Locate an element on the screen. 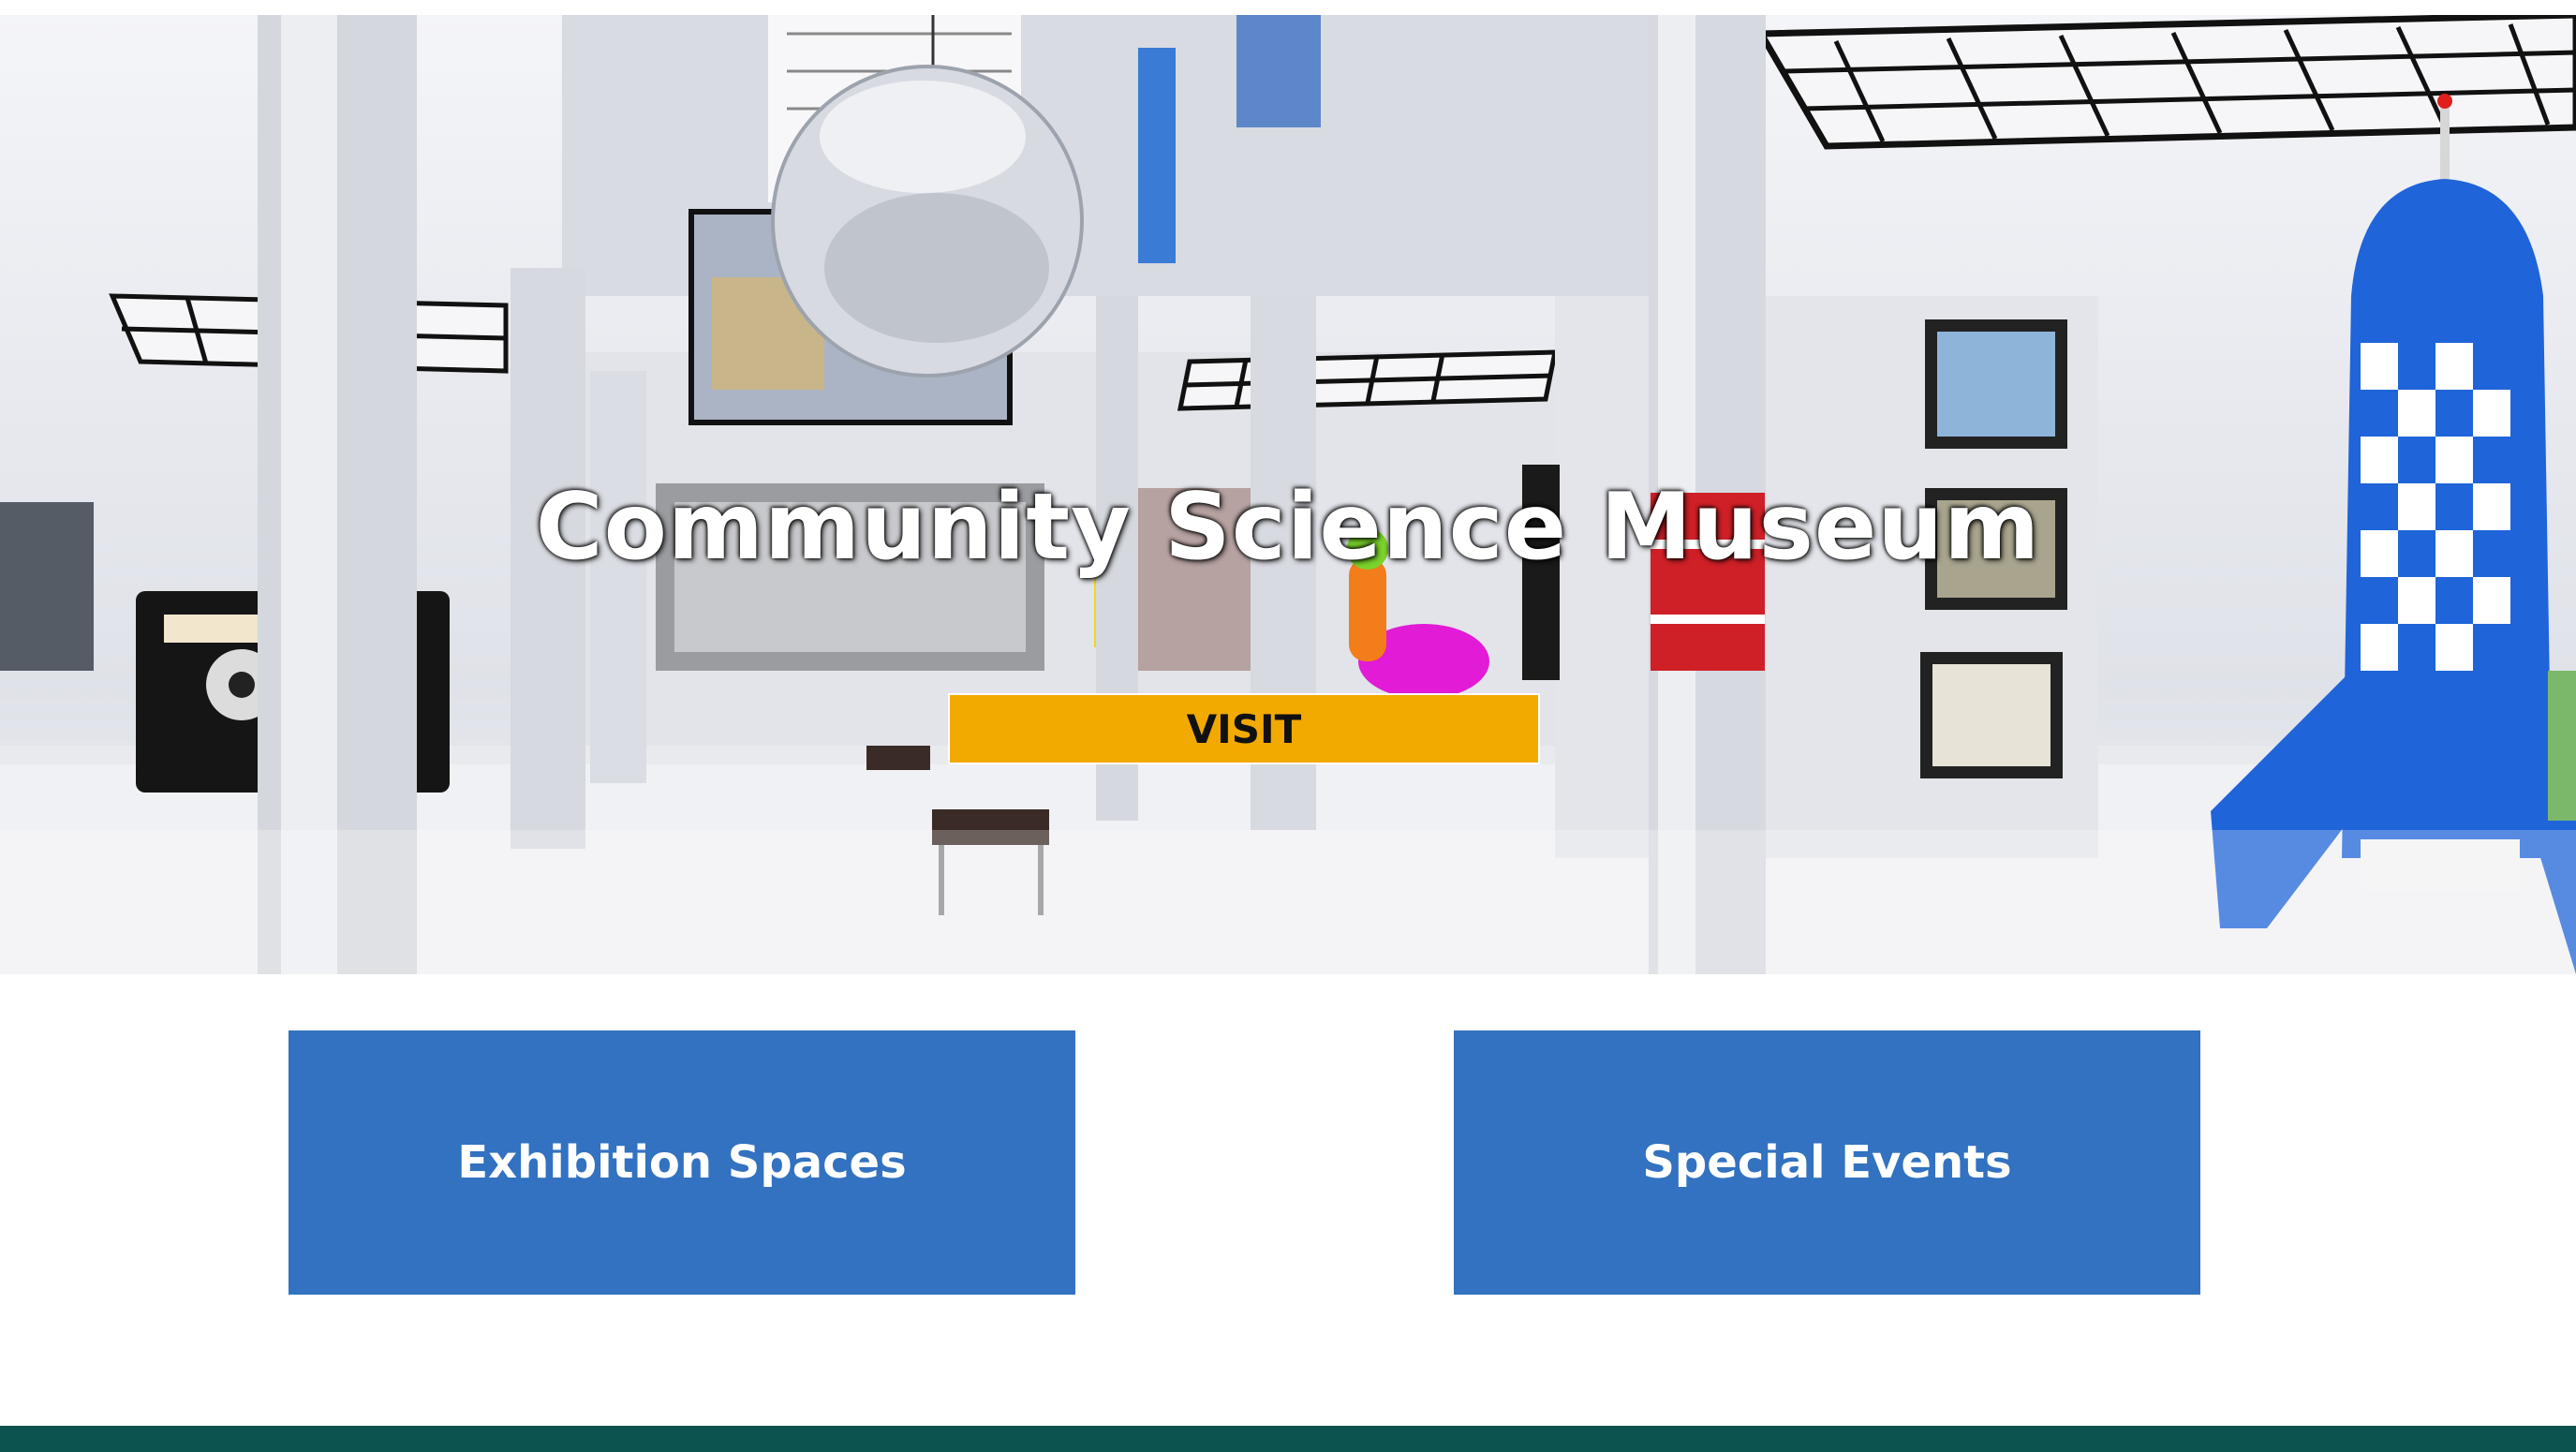 This screenshot has height=1452, width=2576. special-events-card: Special Events is located at coordinates (1827, 1162).